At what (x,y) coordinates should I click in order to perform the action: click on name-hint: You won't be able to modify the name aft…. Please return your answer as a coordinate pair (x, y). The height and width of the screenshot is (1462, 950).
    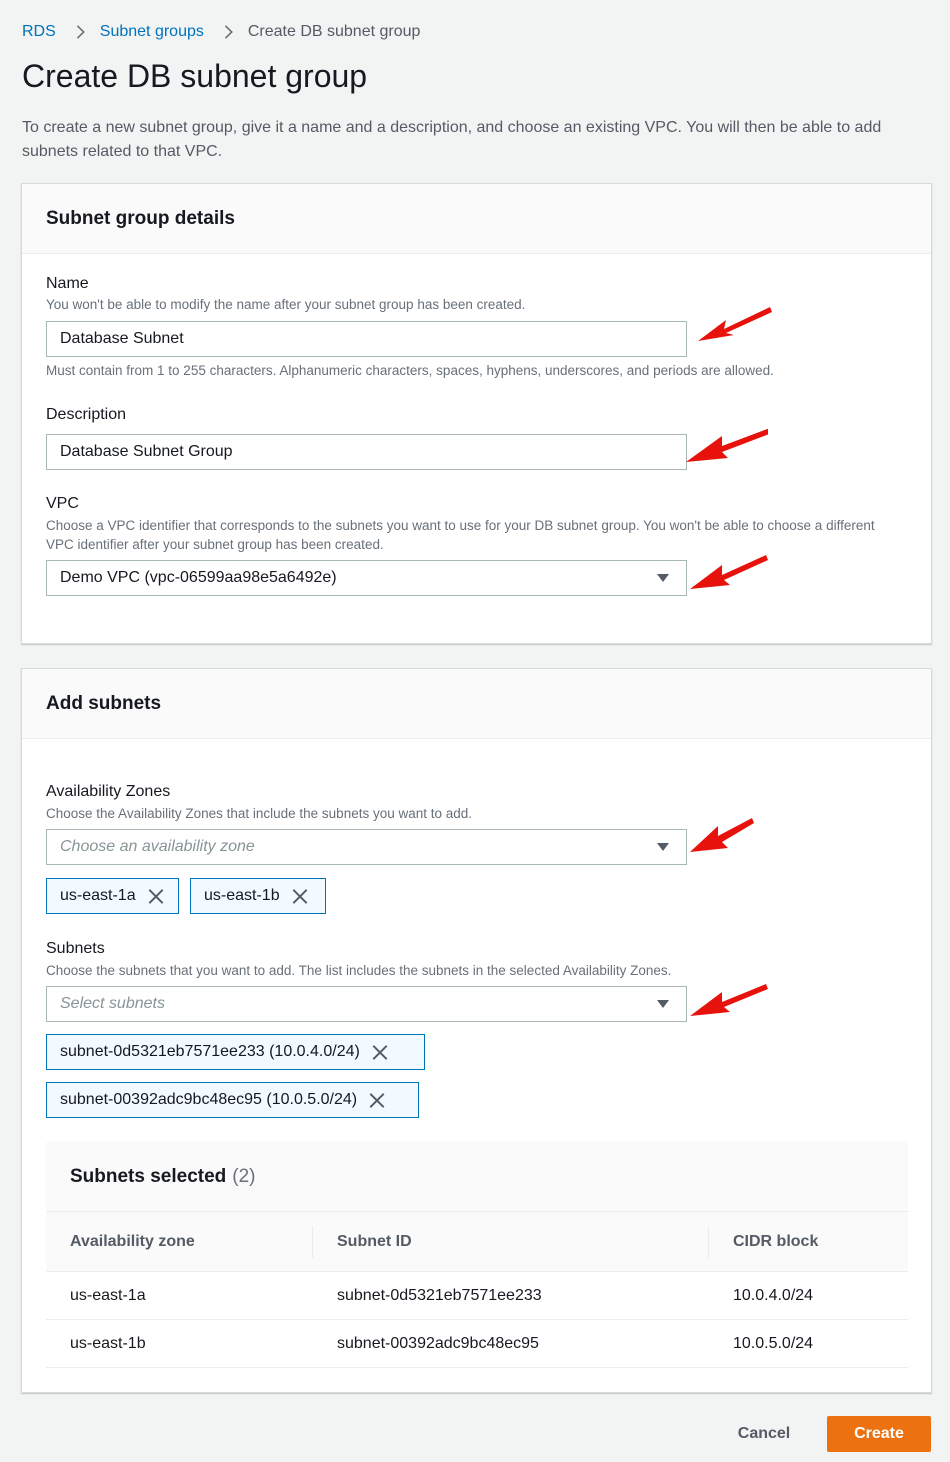
    Looking at the image, I should click on (286, 304).